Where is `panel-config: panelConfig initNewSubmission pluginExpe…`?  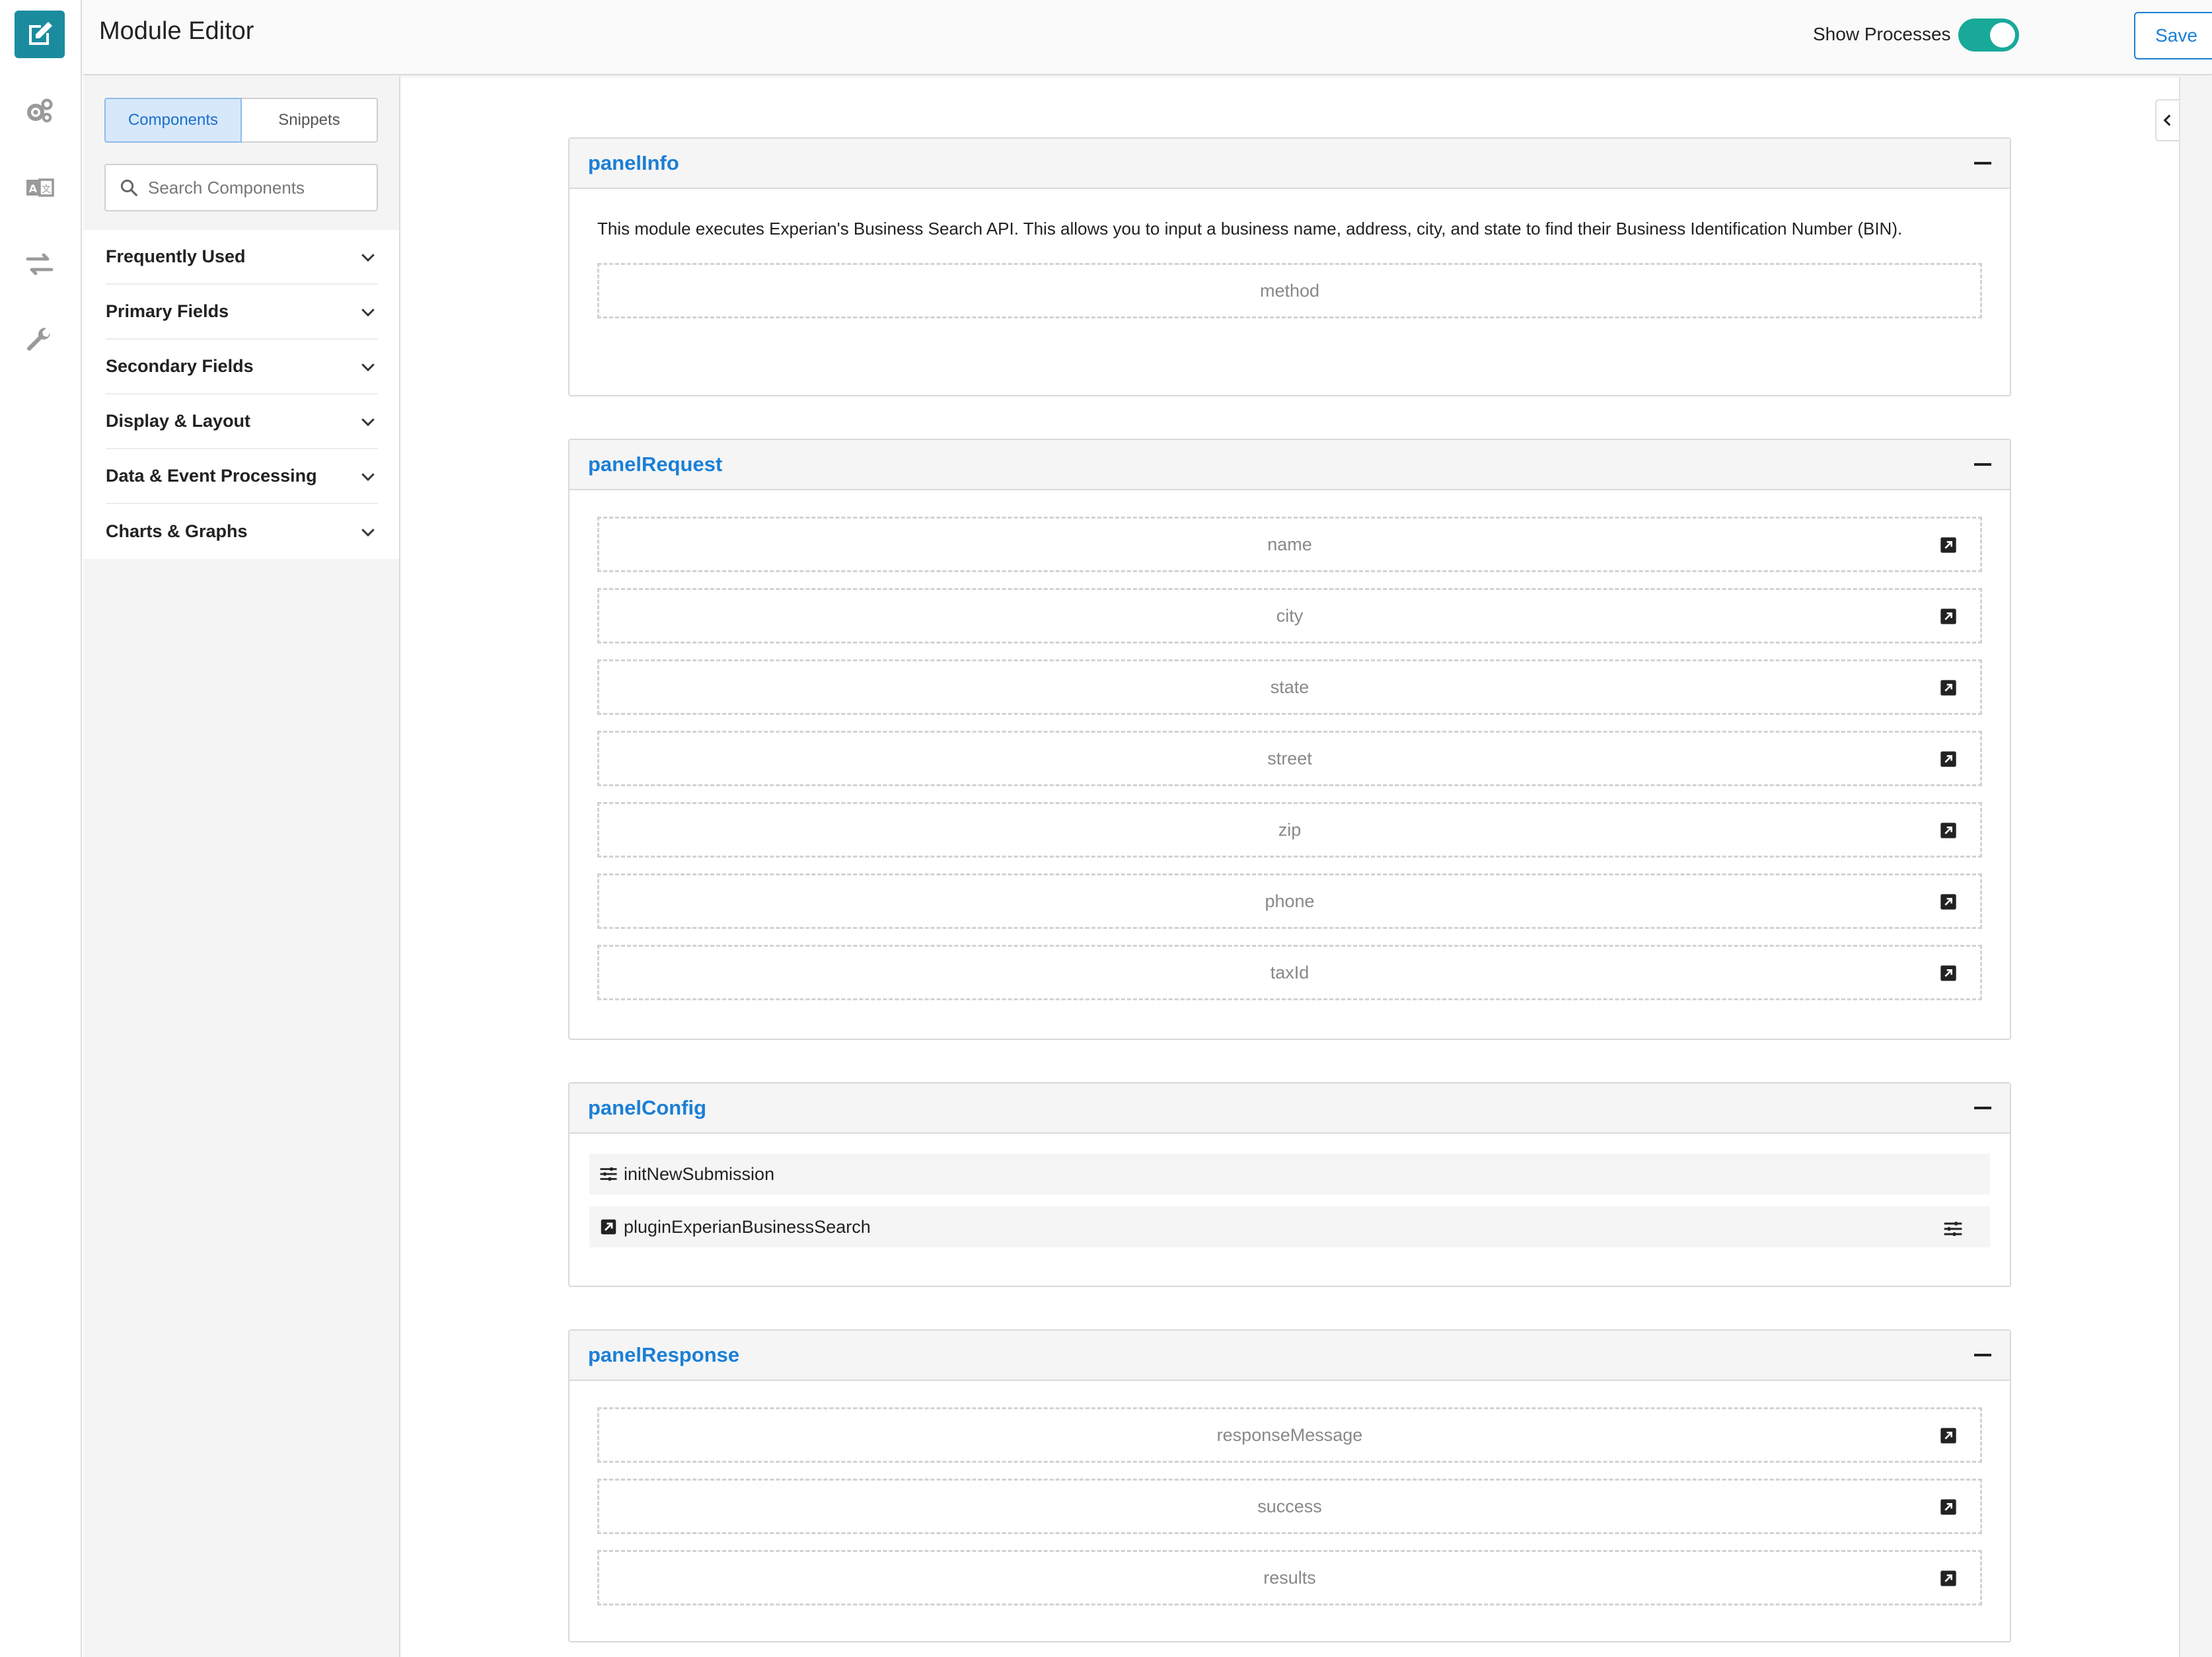
panel-config: panelConfig initNewSubmission pluginExpe… is located at coordinates (1290, 1184).